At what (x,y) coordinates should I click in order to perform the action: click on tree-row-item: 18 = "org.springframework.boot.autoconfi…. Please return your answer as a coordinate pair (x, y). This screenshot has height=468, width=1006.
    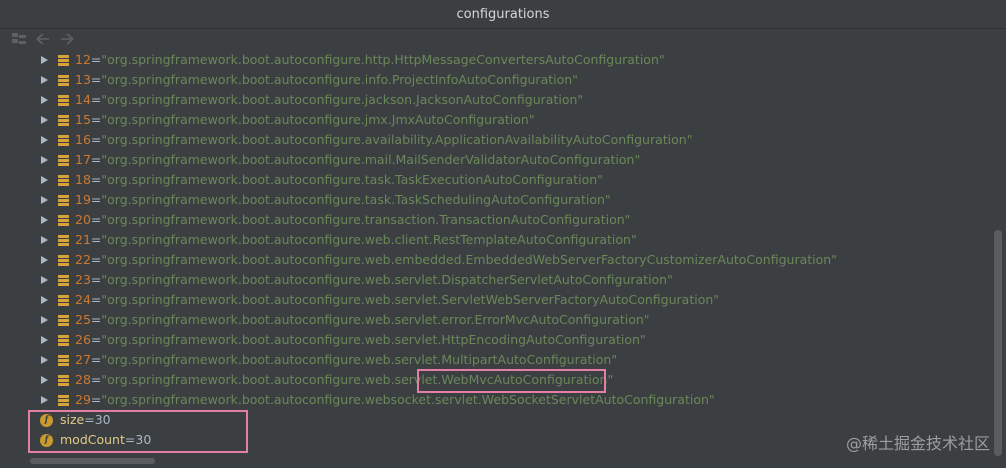
    Looking at the image, I should click on (495, 180).